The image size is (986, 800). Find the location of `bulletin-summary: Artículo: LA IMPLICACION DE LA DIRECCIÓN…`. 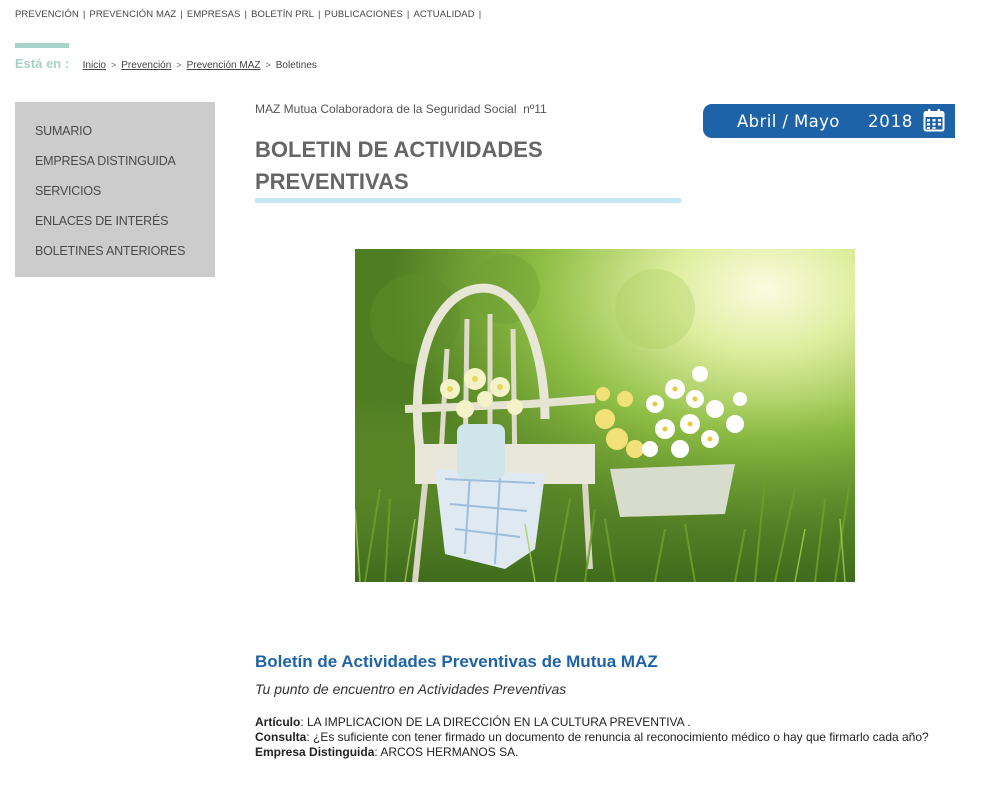

bulletin-summary: Artículo: LA IMPLICACION DE LA DIRECCIÓN… is located at coordinates (605, 737).